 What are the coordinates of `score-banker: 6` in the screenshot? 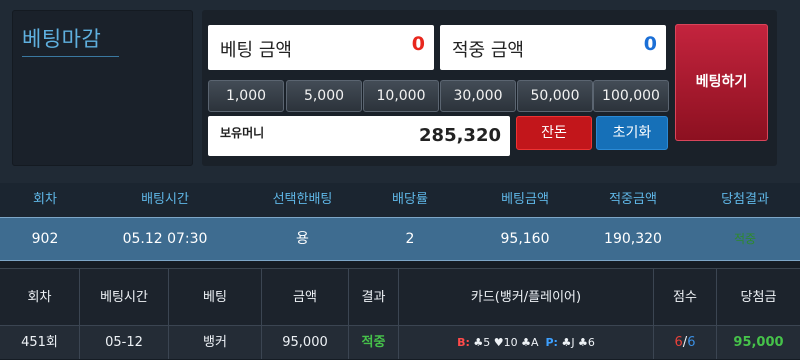 It's located at (678, 342).